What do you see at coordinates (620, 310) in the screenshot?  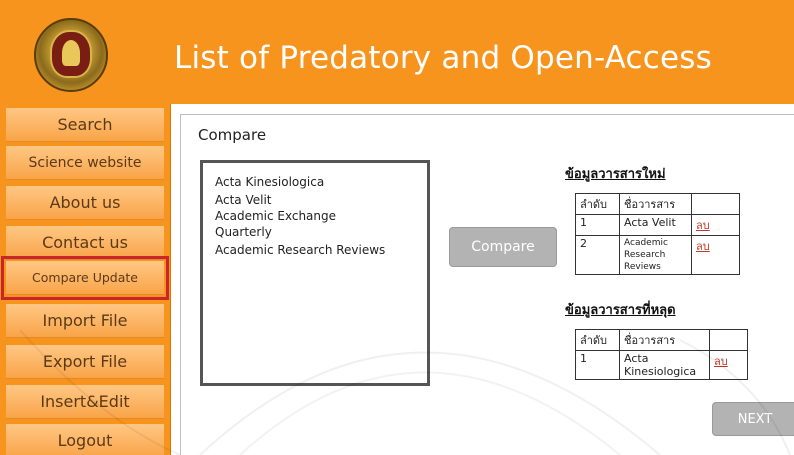 I see `removed-journals-title: ข้อมูลวารสารที่หลุด` at bounding box center [620, 310].